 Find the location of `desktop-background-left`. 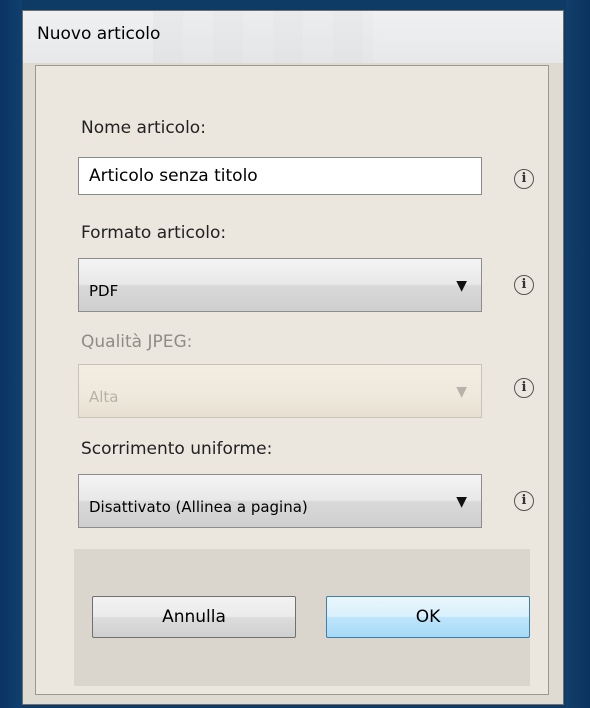

desktop-background-left is located at coordinates (11, 354).